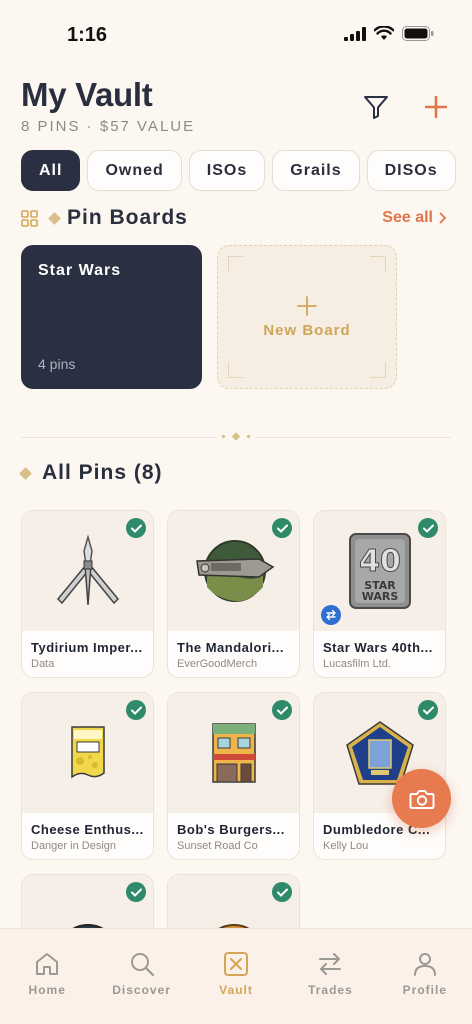 The image size is (472, 1024). What do you see at coordinates (134, 170) in the screenshot?
I see `filter-chip-owned: Owned` at bounding box center [134, 170].